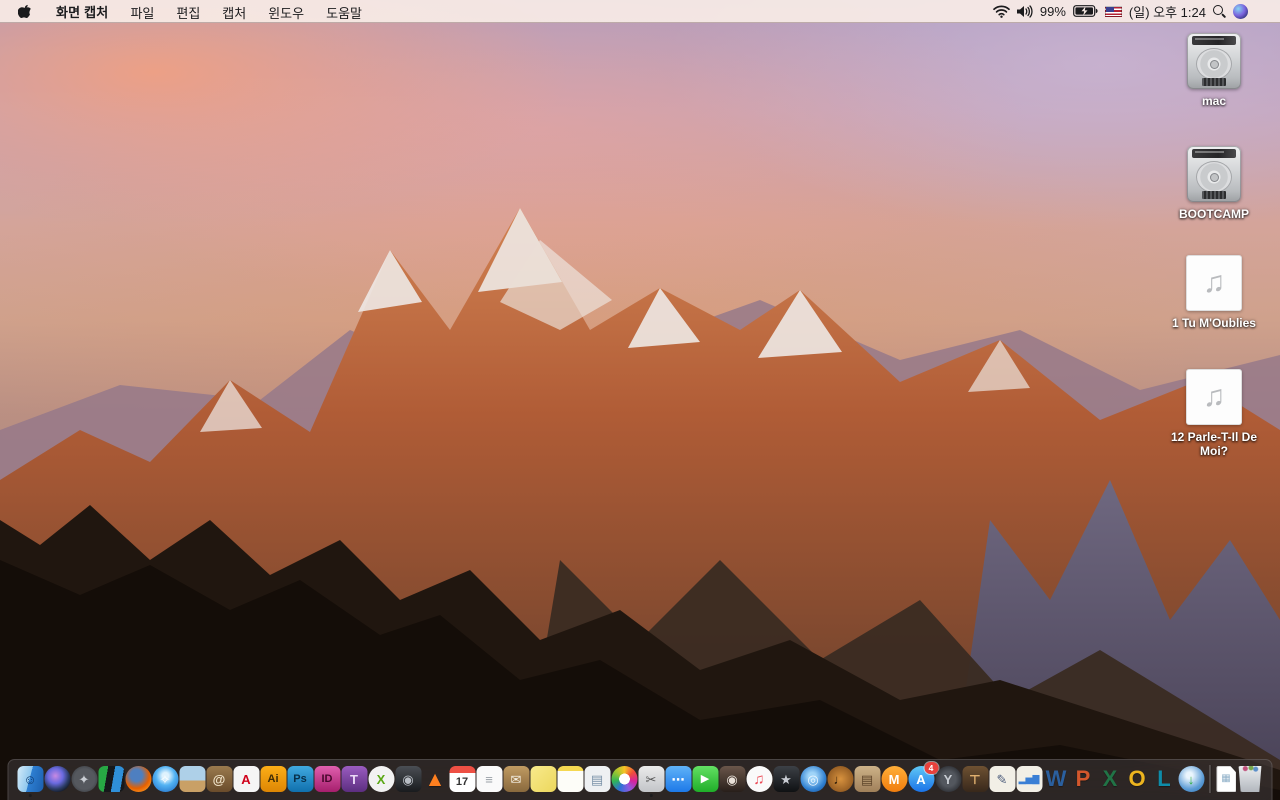 The image size is (1280, 800). What do you see at coordinates (344, 11) in the screenshot?
I see `menu-help: 도움말` at bounding box center [344, 11].